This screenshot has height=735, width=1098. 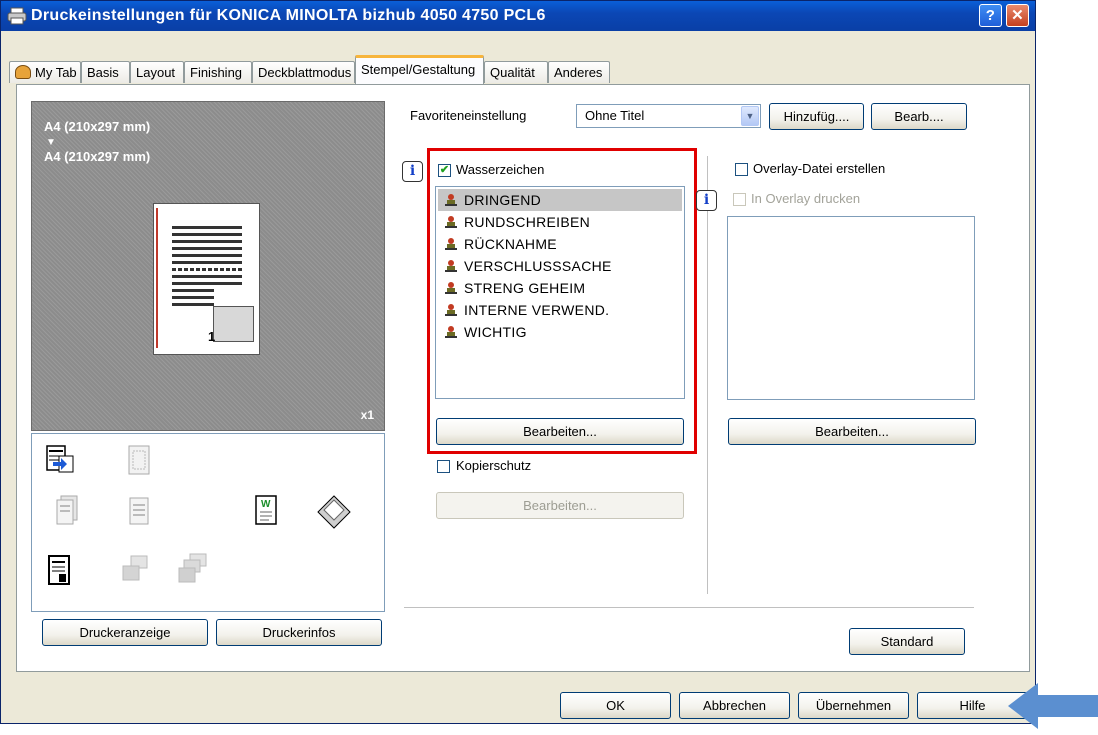 I want to click on document-page-icon, so click(x=139, y=511).